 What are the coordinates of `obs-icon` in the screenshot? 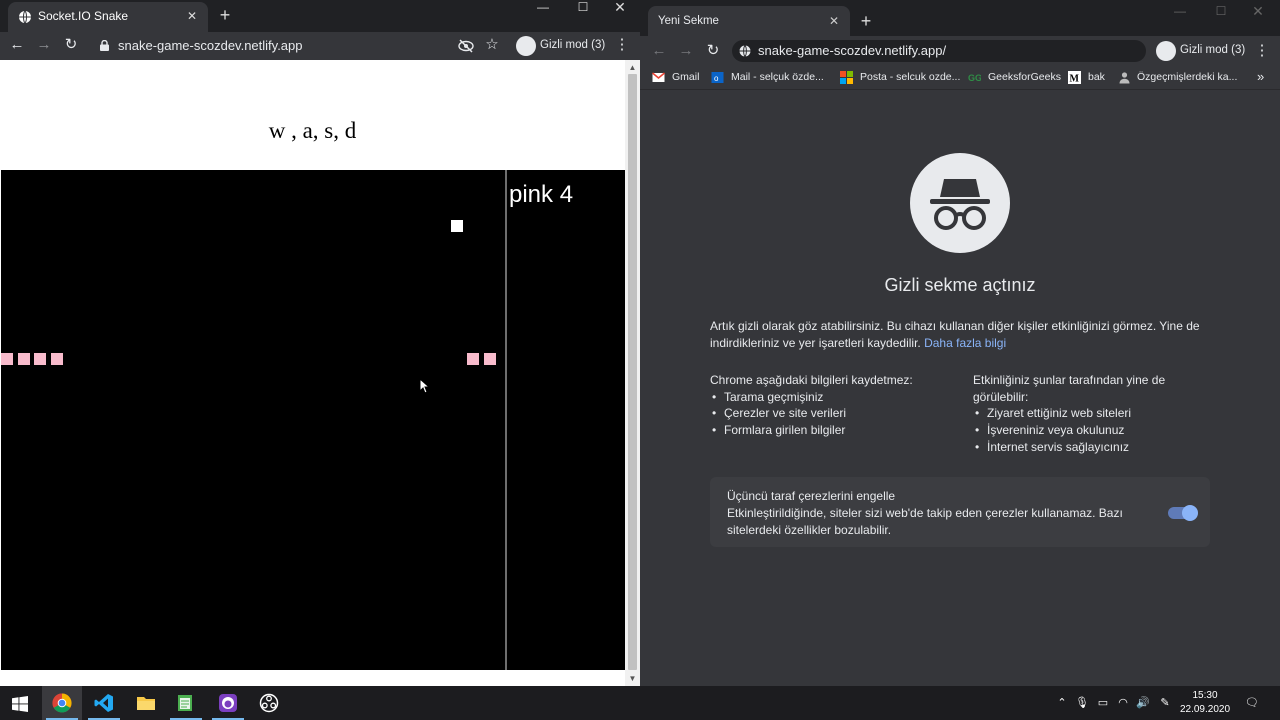 It's located at (269, 703).